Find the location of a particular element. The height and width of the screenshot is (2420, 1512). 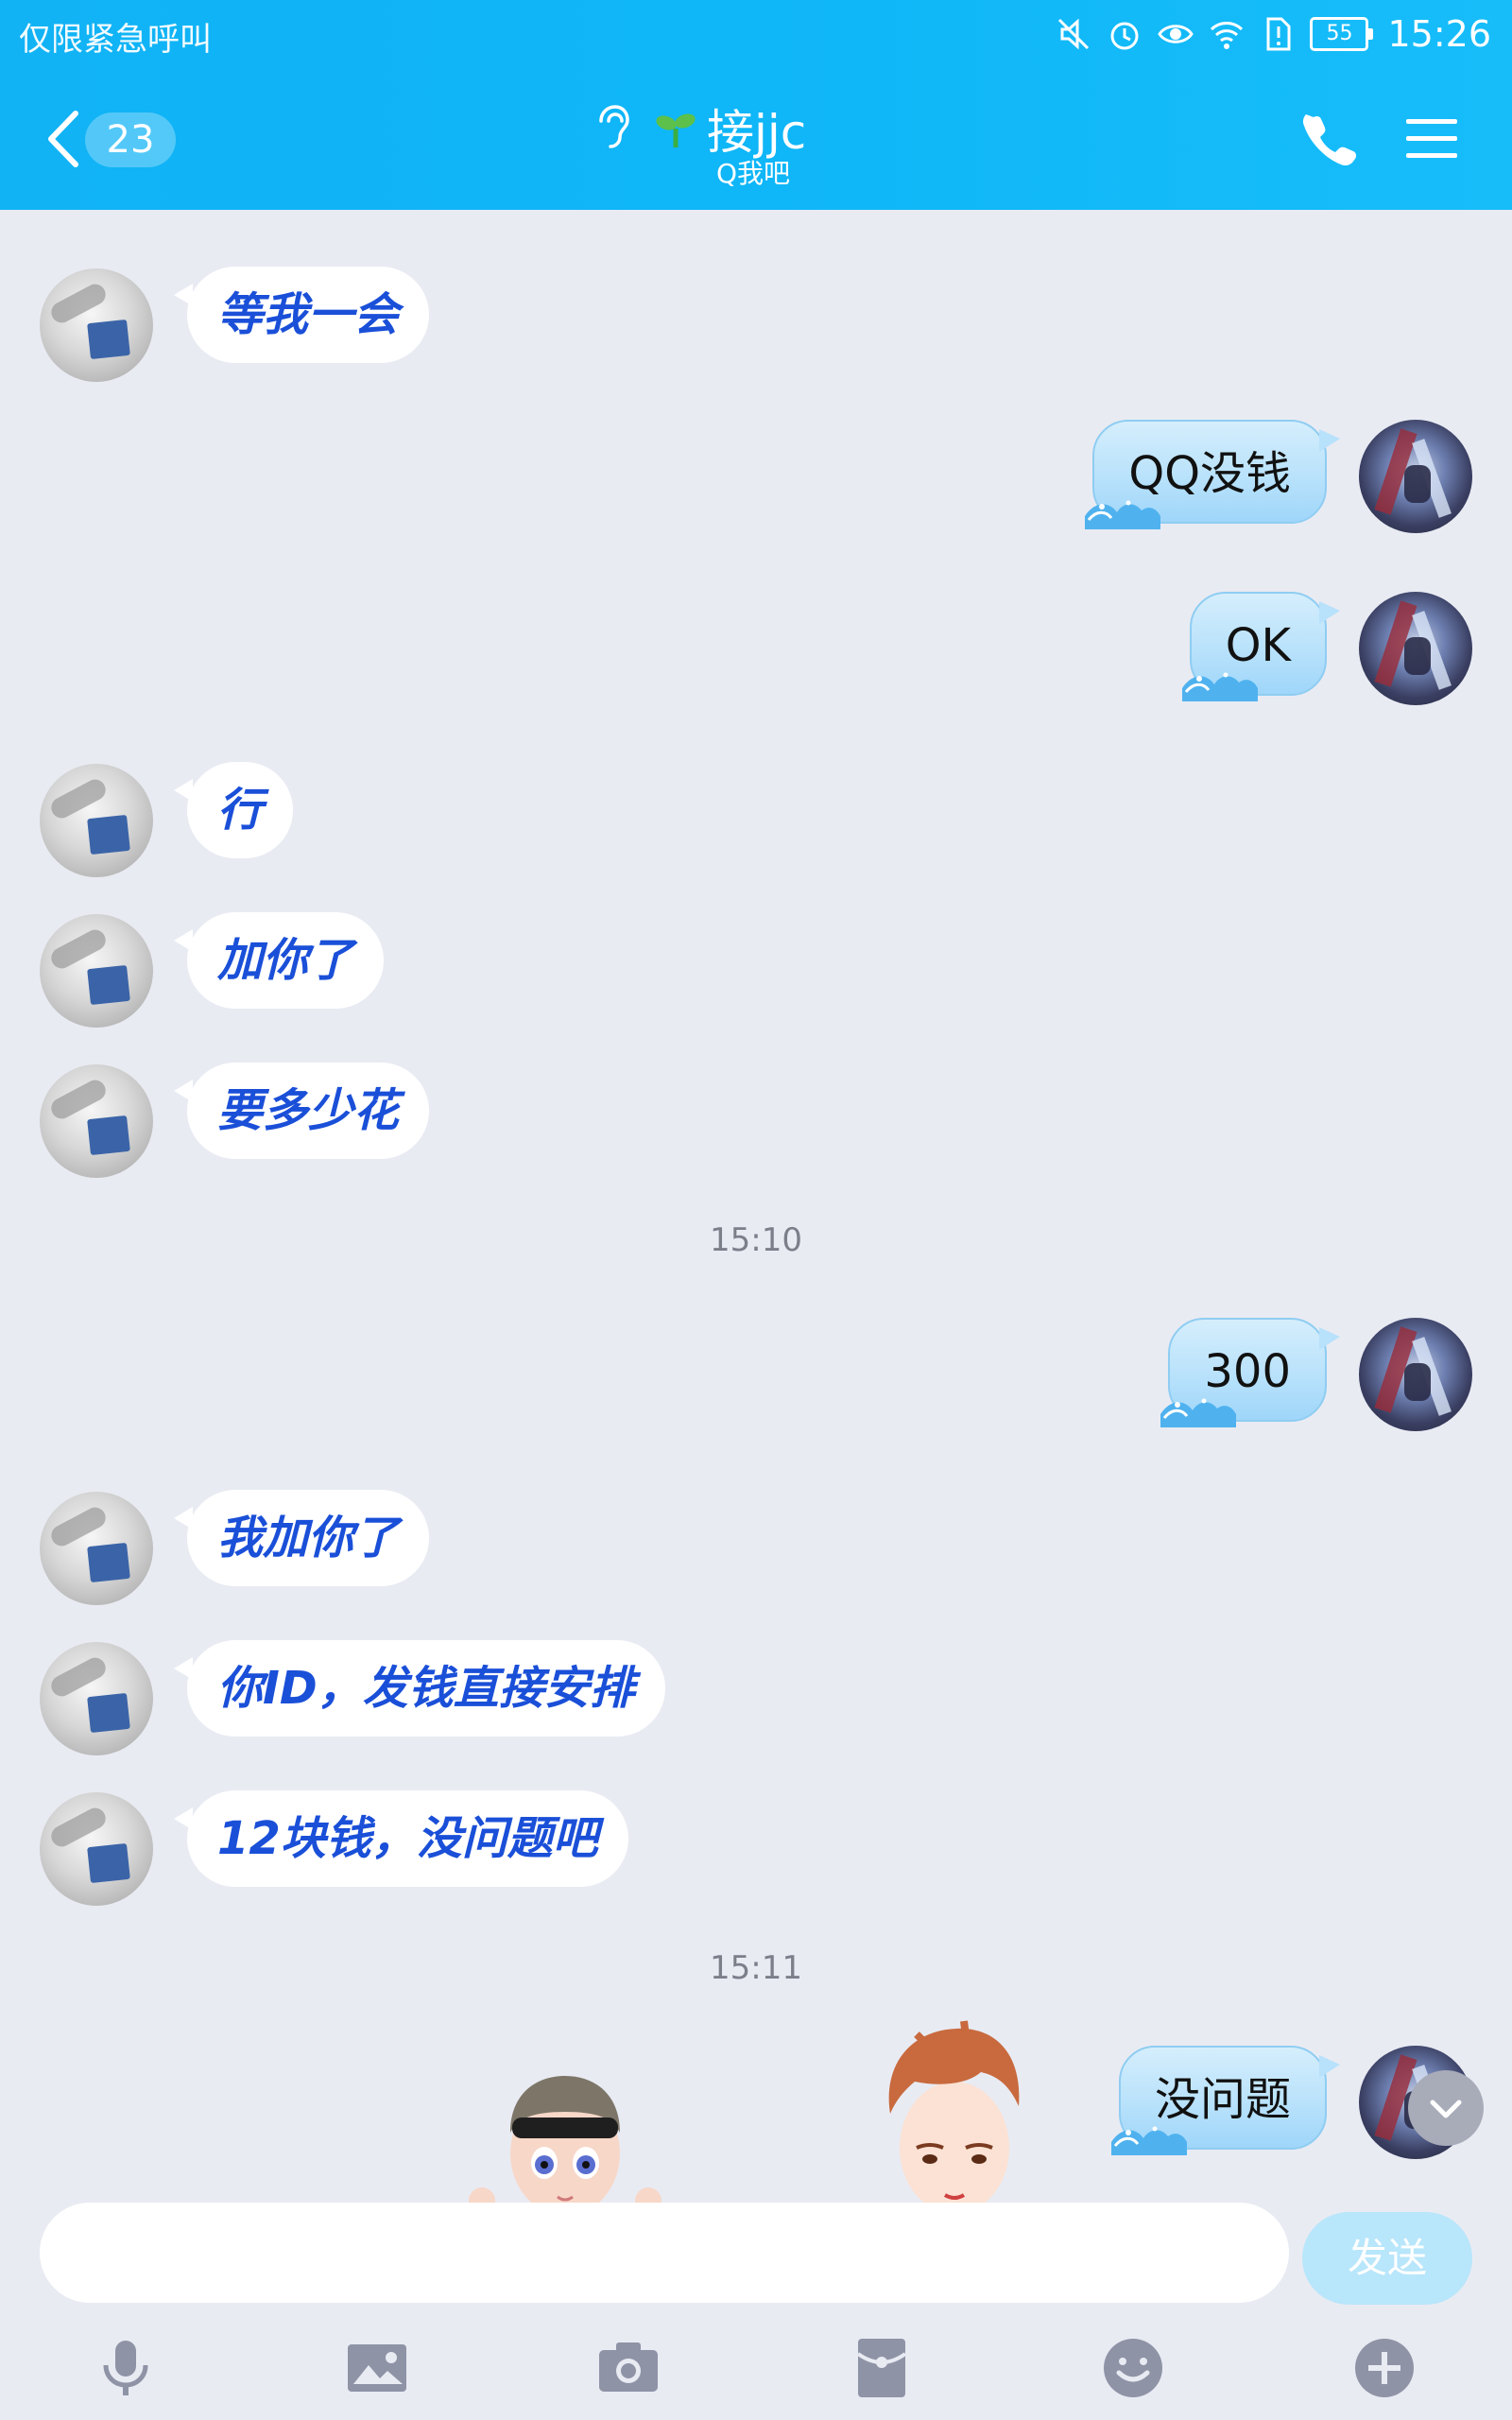

status-bar: 仅限紧急呼叫 55 15:26 is located at coordinates (756, 34).